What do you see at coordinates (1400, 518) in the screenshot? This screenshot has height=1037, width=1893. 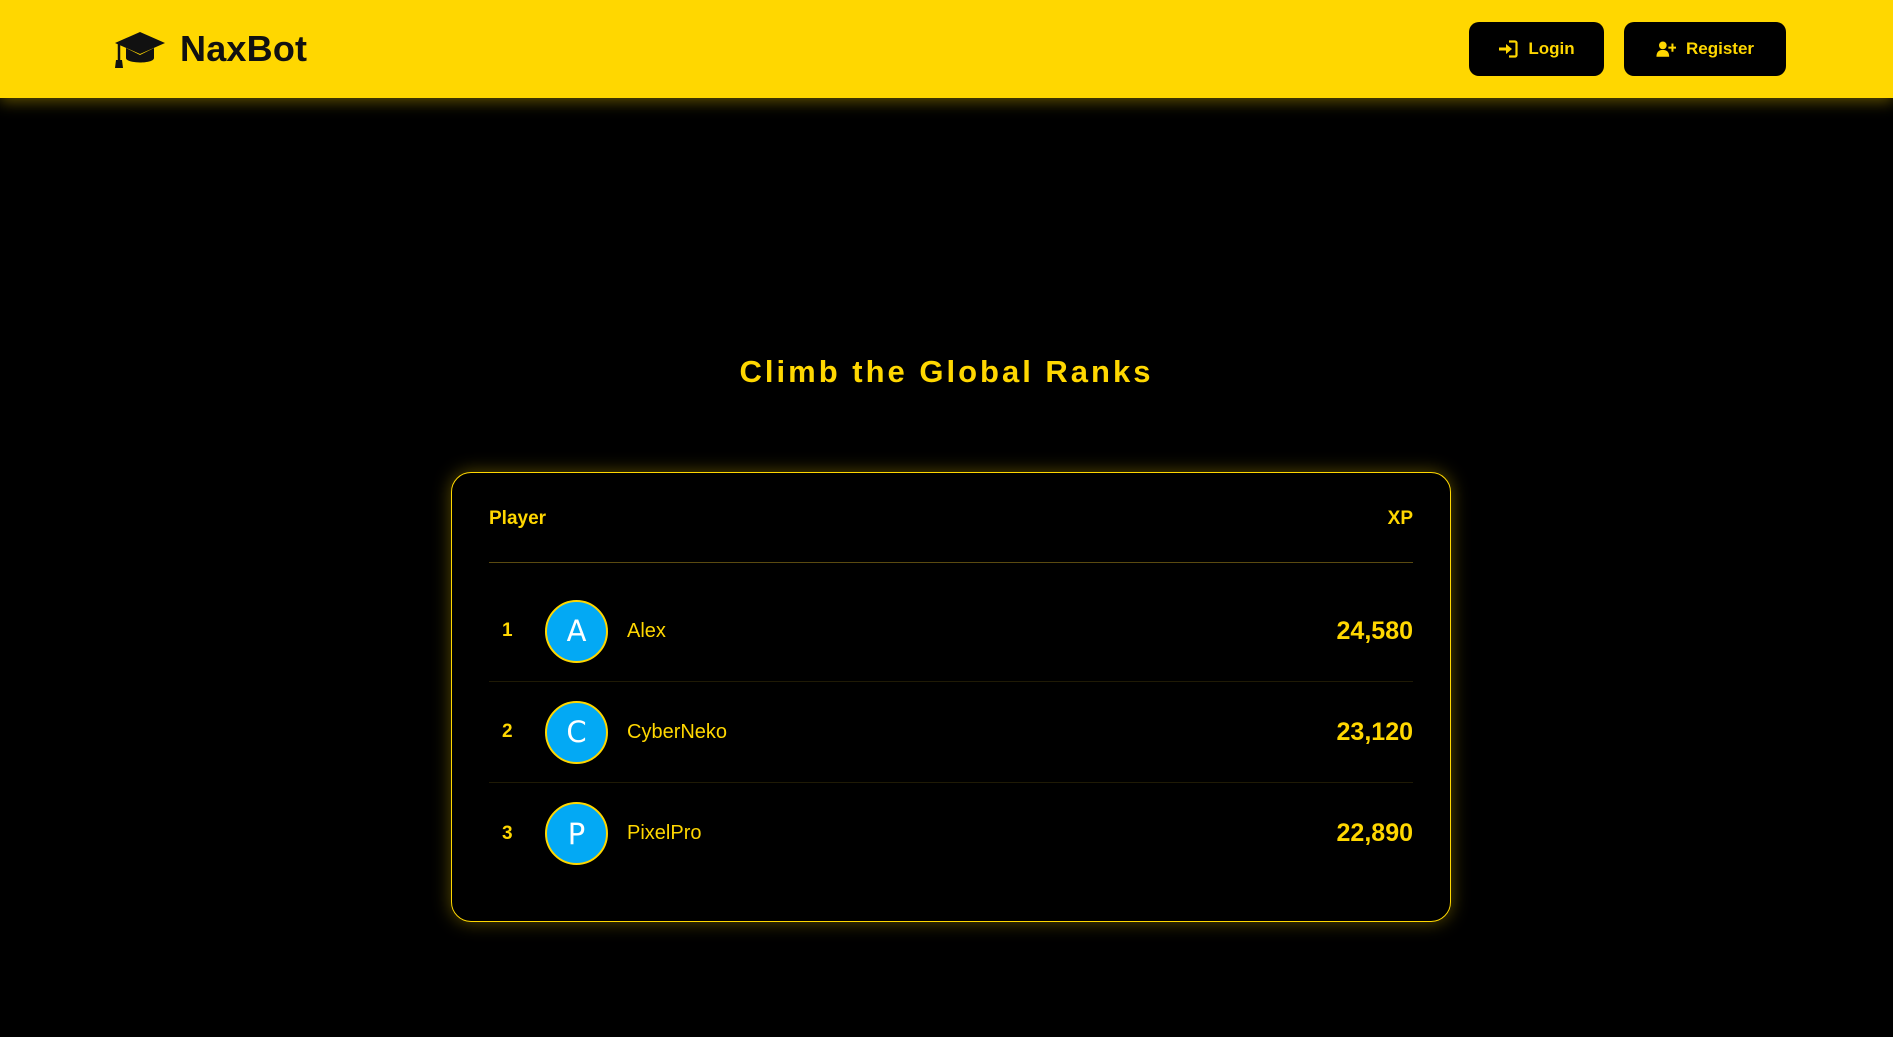 I see `column-header-xp: XP` at bounding box center [1400, 518].